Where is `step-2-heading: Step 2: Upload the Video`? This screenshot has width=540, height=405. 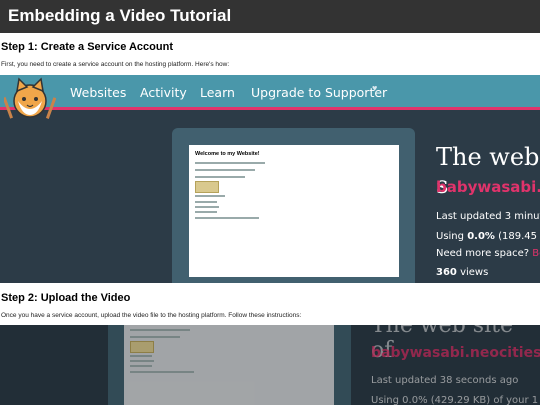
step-2-heading: Step 2: Upload the Video is located at coordinates (66, 298).